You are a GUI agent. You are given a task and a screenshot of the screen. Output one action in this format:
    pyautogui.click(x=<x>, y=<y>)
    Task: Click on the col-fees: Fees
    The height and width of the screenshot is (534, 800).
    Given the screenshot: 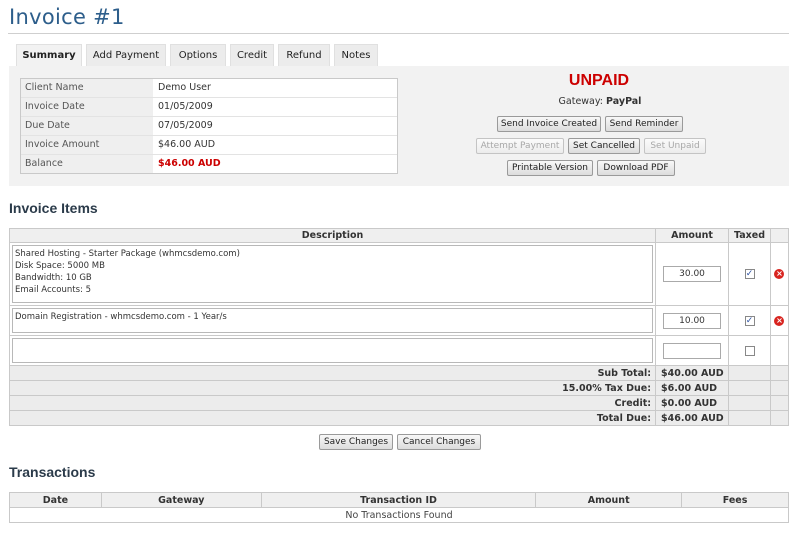 What is the action you would take?
    pyautogui.click(x=735, y=500)
    